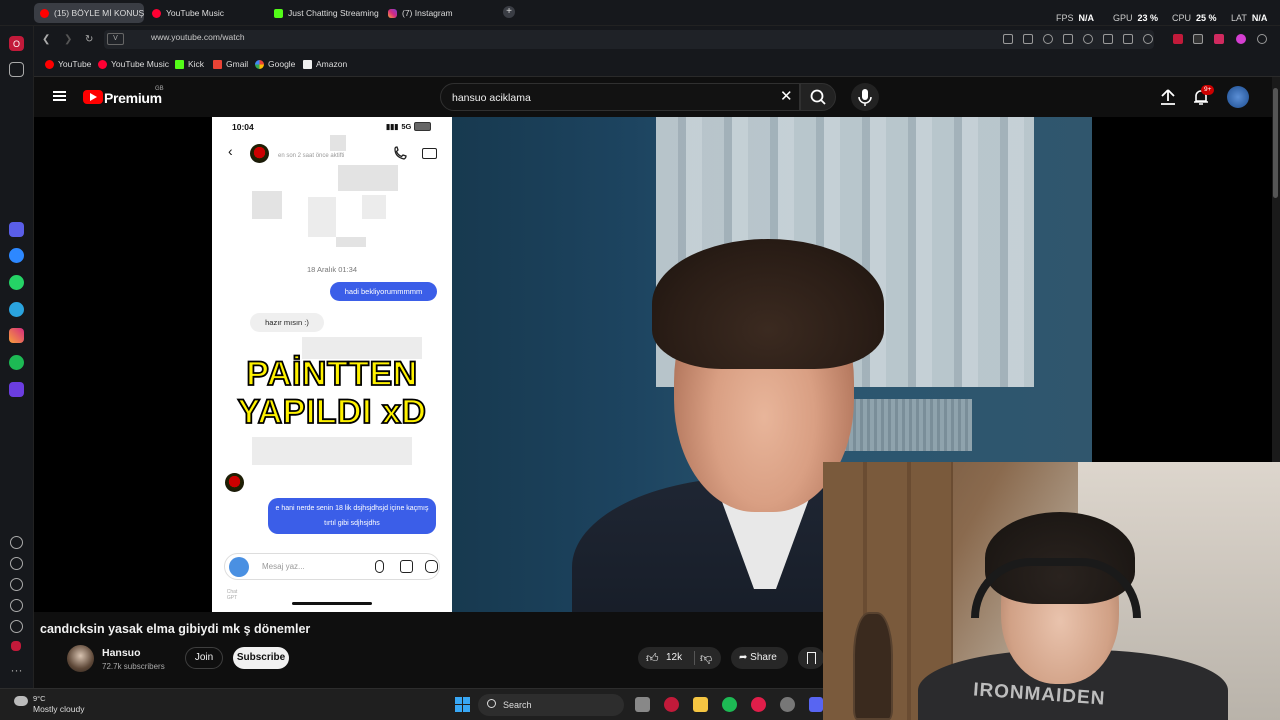 This screenshot has height=720, width=1280. What do you see at coordinates (1168, 97) in the screenshot?
I see `upload-icon` at bounding box center [1168, 97].